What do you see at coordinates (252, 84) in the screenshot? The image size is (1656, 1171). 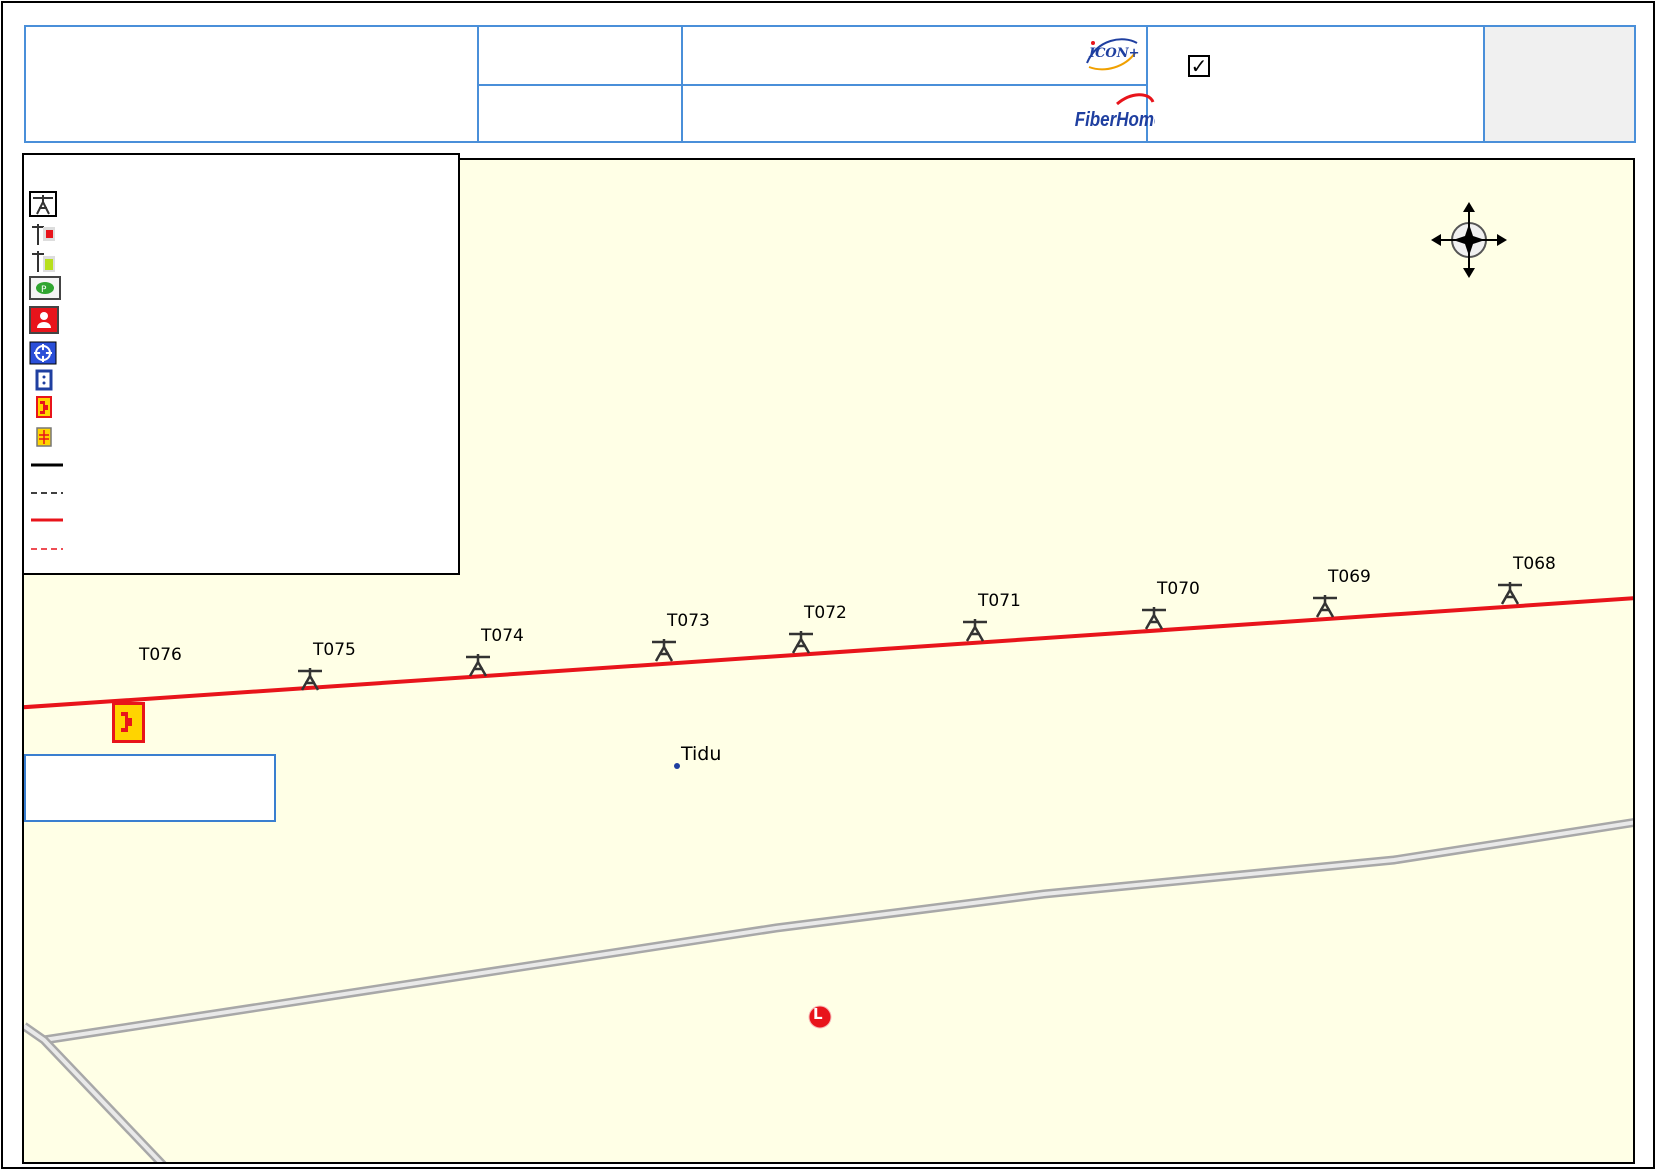 I see `title-cell-main` at bounding box center [252, 84].